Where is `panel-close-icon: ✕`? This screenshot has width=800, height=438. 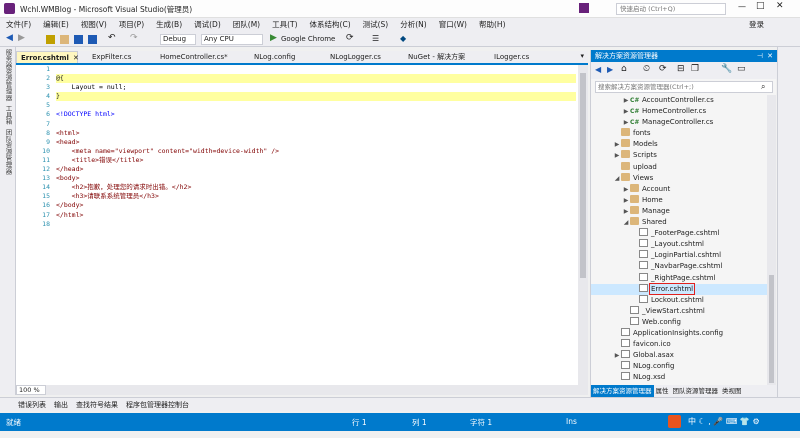
panel-close-icon: ✕ is located at coordinates (770, 56).